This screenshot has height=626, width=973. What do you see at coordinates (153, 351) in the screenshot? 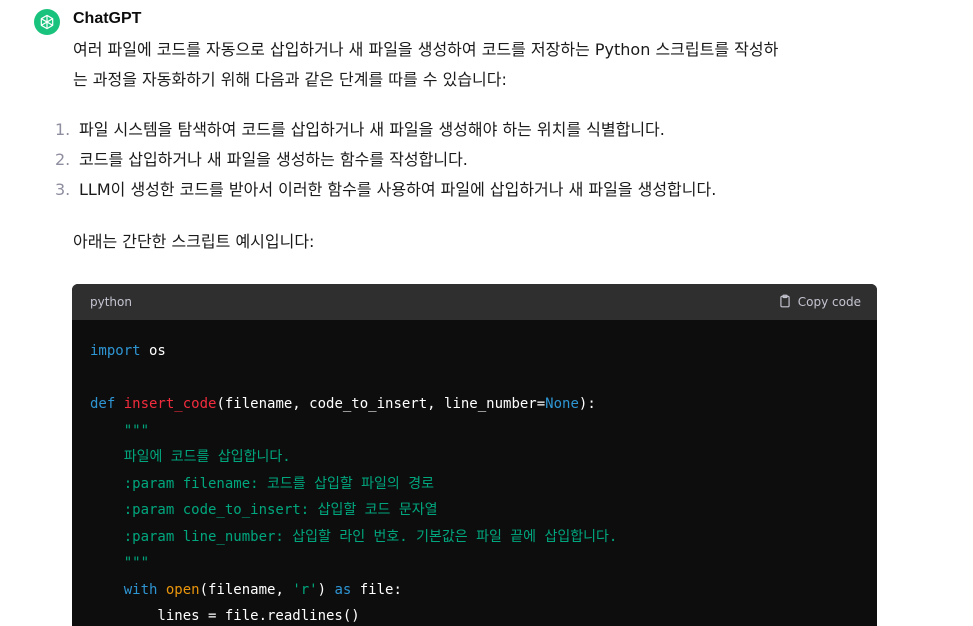
I see `code-token: os` at bounding box center [153, 351].